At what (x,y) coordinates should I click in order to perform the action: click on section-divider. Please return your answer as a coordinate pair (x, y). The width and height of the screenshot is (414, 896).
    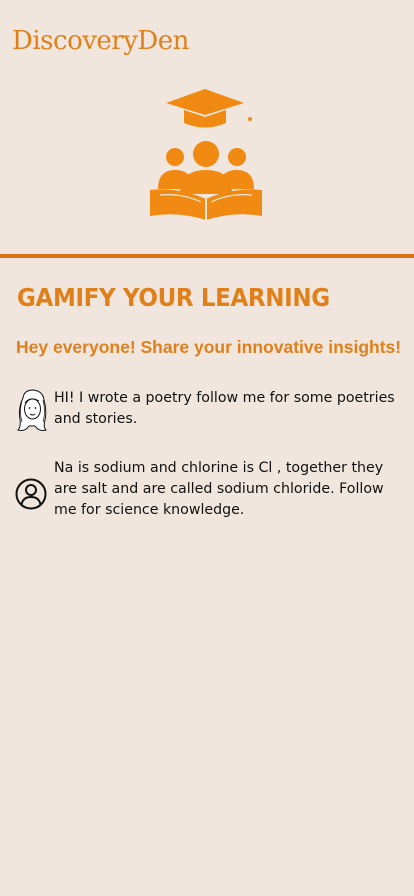
    Looking at the image, I should click on (207, 256).